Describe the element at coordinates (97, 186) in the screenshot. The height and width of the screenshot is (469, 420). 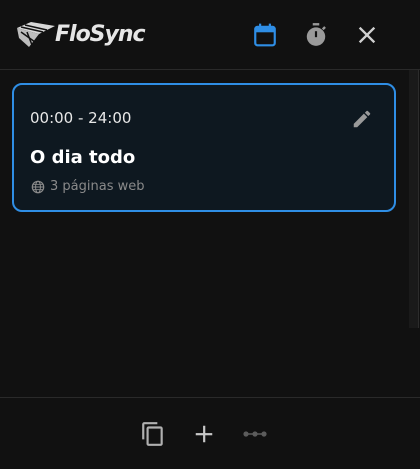
I see `schedule-pages-label: 3 páginas web` at that location.